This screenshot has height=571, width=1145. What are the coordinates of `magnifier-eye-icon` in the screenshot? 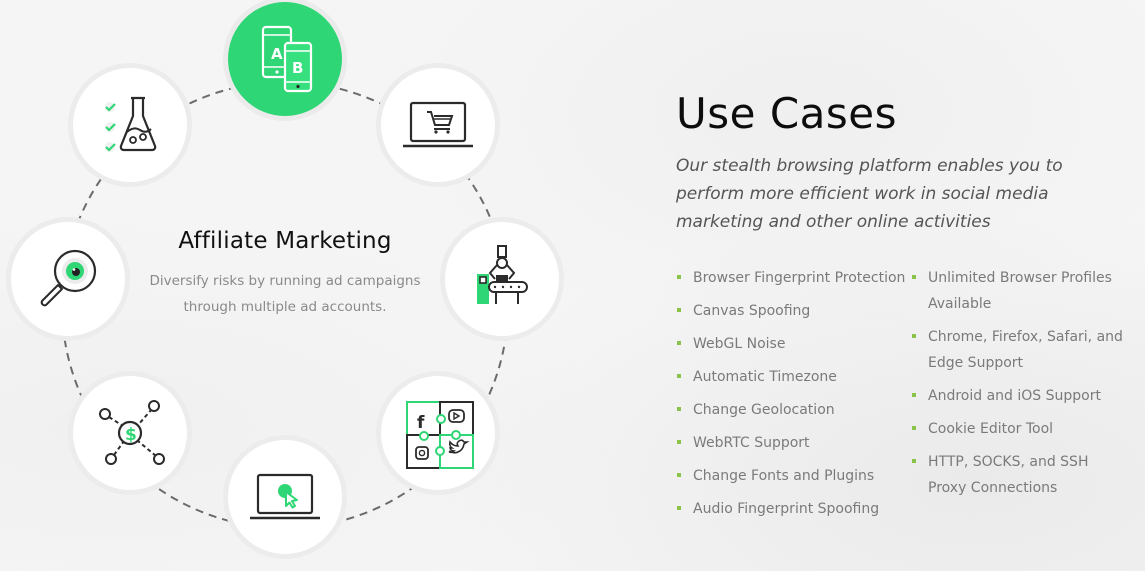 It's located at (68, 278).